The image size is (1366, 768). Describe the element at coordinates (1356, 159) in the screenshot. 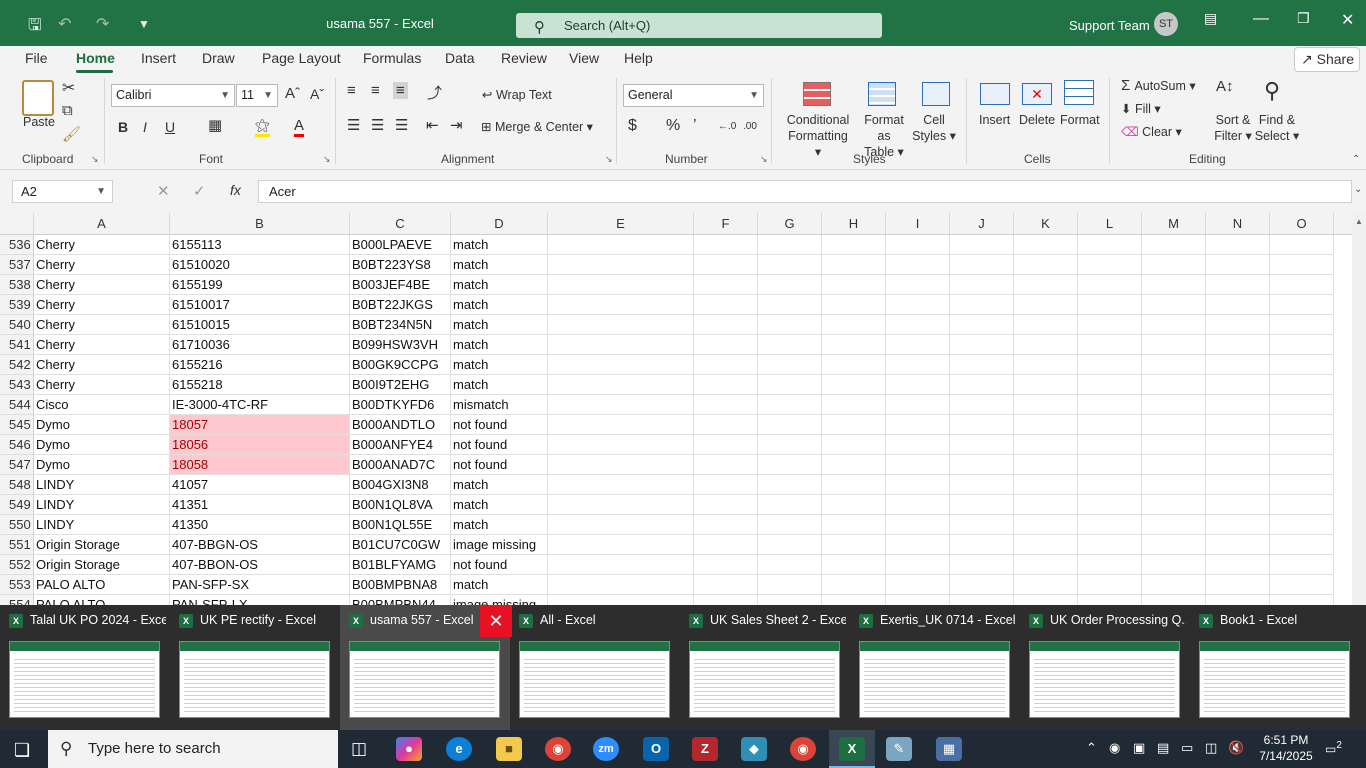

I see `collapse-ribbon-icon: ⌃` at that location.